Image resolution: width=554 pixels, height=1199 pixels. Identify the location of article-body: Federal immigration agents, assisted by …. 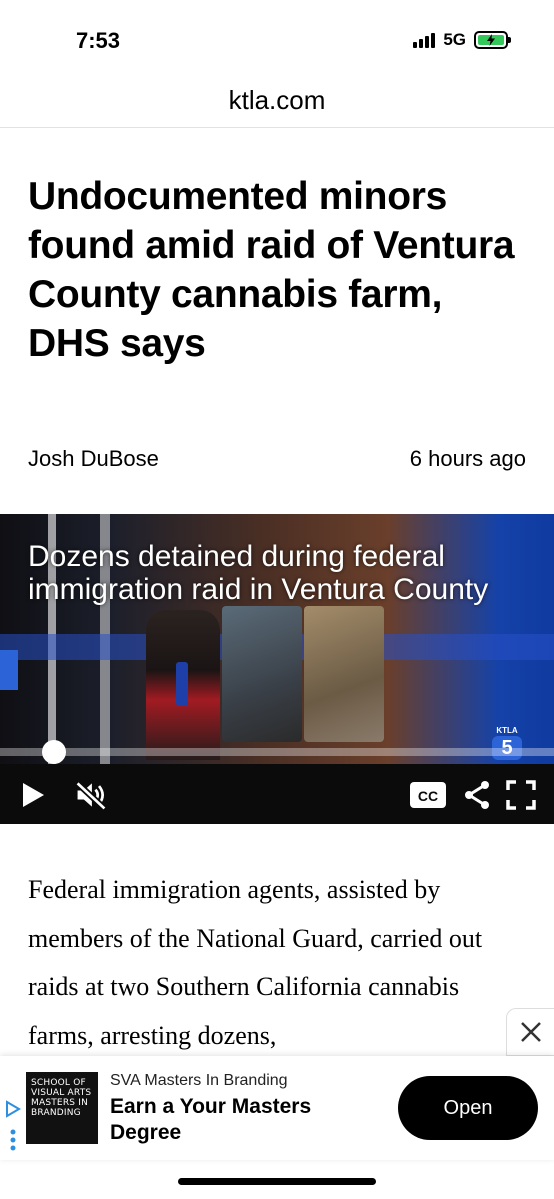
(255, 962).